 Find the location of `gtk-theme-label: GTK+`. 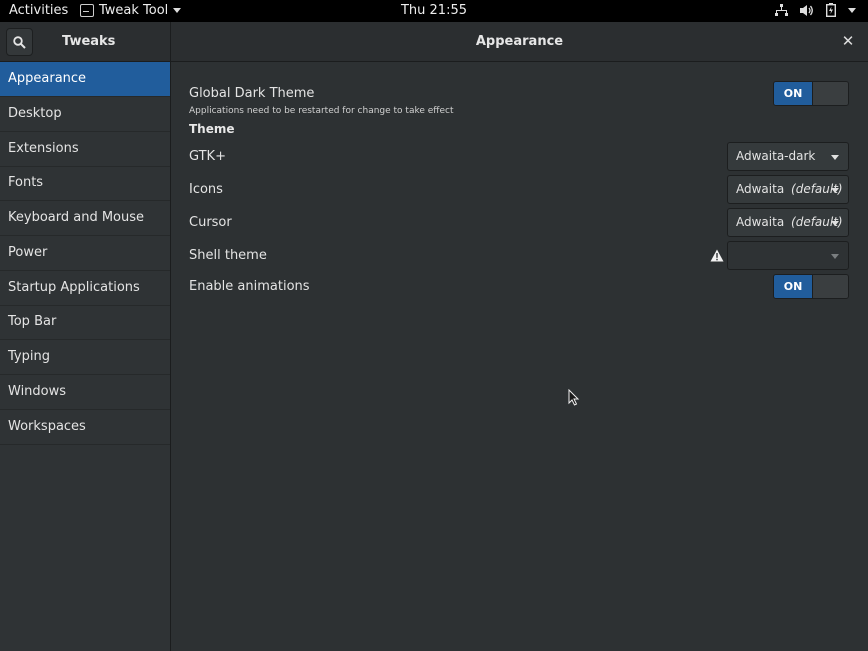

gtk-theme-label: GTK+ is located at coordinates (207, 156).